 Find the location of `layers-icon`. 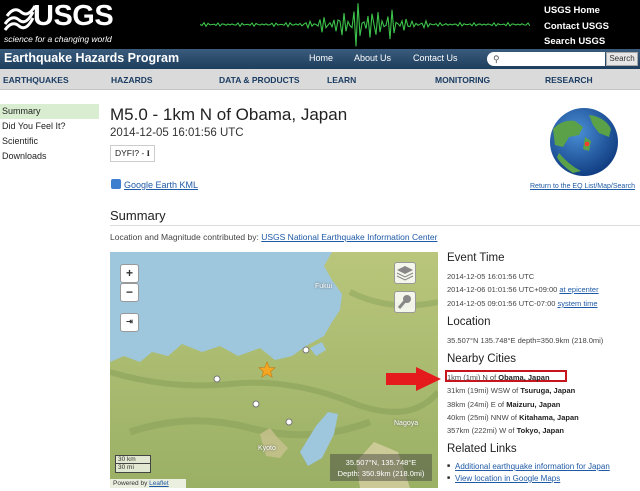

layers-icon is located at coordinates (405, 273).